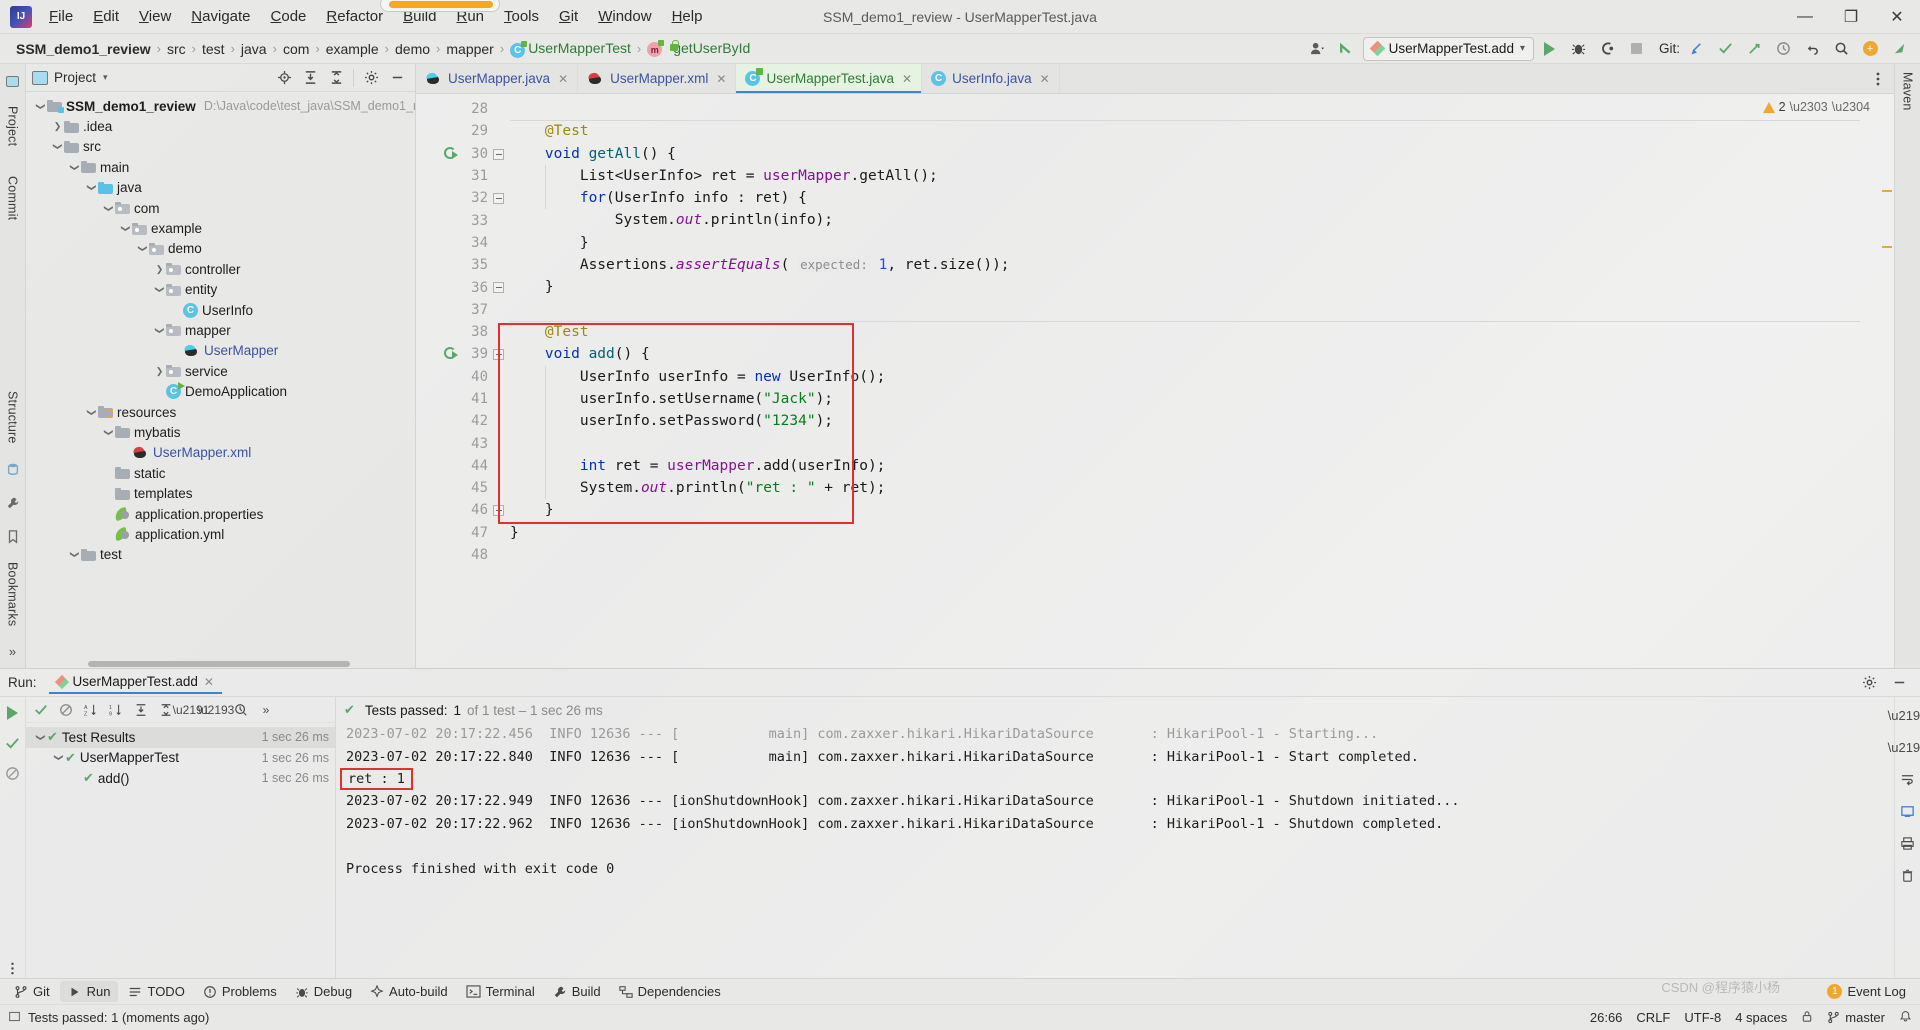 This screenshot has width=1920, height=1030. Describe the element at coordinates (216, 710) in the screenshot. I see `down-icon: \u2193` at that location.